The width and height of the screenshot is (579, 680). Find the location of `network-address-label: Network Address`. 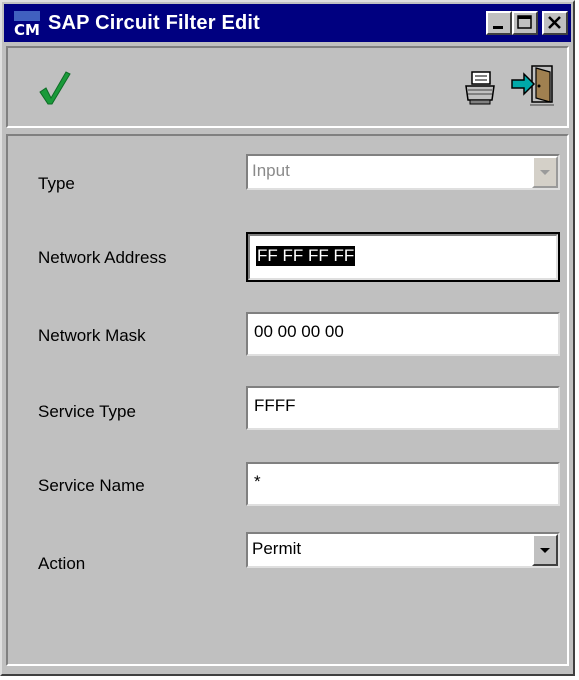

network-address-label: Network Address is located at coordinates (102, 257).